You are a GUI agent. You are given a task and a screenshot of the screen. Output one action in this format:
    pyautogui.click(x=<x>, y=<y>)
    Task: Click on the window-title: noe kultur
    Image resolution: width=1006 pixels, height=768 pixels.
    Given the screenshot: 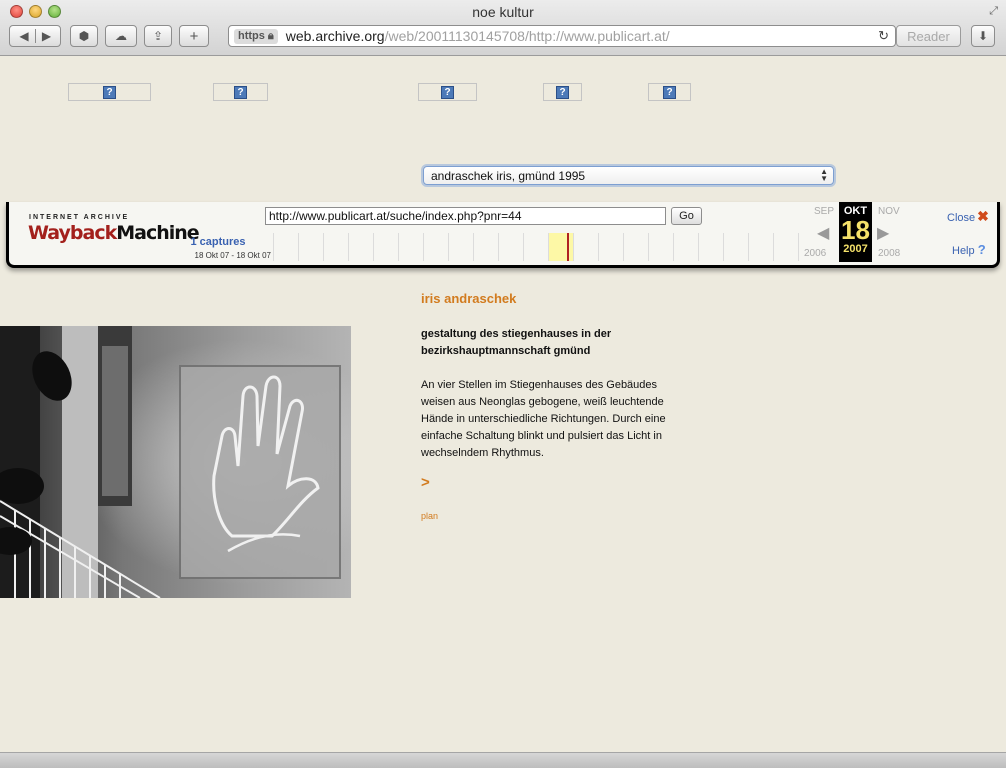 What is the action you would take?
    pyautogui.click(x=503, y=12)
    